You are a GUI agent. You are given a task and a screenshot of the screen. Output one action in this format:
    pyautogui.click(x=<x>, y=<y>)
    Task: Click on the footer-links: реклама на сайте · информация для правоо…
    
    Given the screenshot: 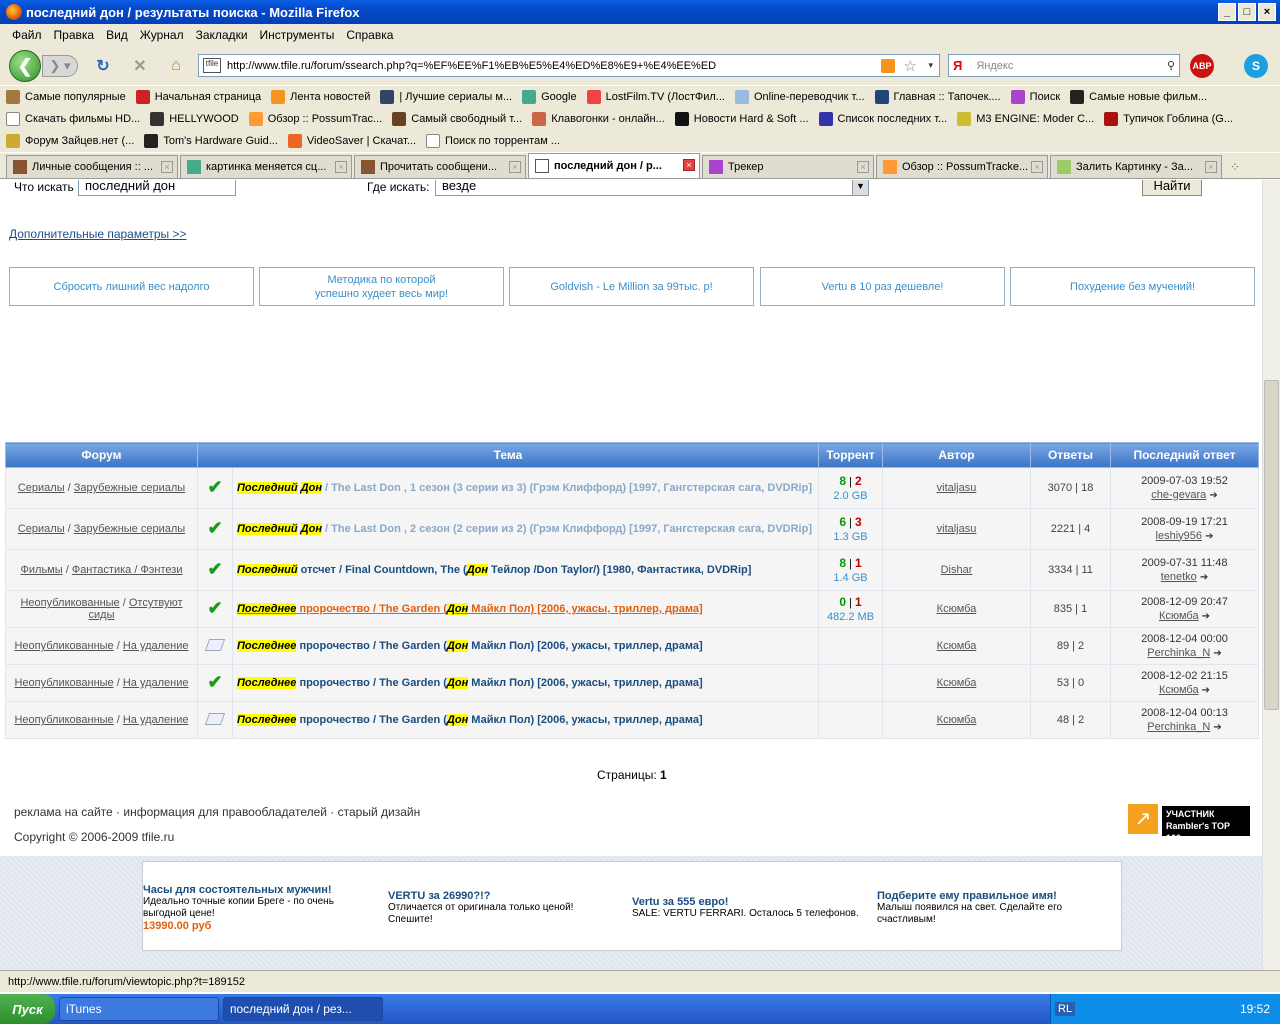 What is the action you would take?
    pyautogui.click(x=217, y=812)
    